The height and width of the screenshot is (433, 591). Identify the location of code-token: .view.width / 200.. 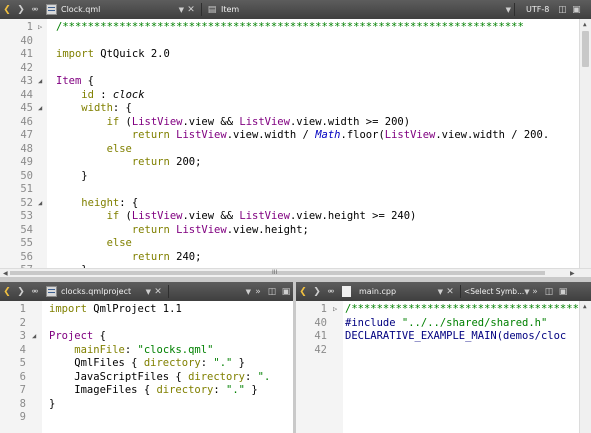
(492, 135).